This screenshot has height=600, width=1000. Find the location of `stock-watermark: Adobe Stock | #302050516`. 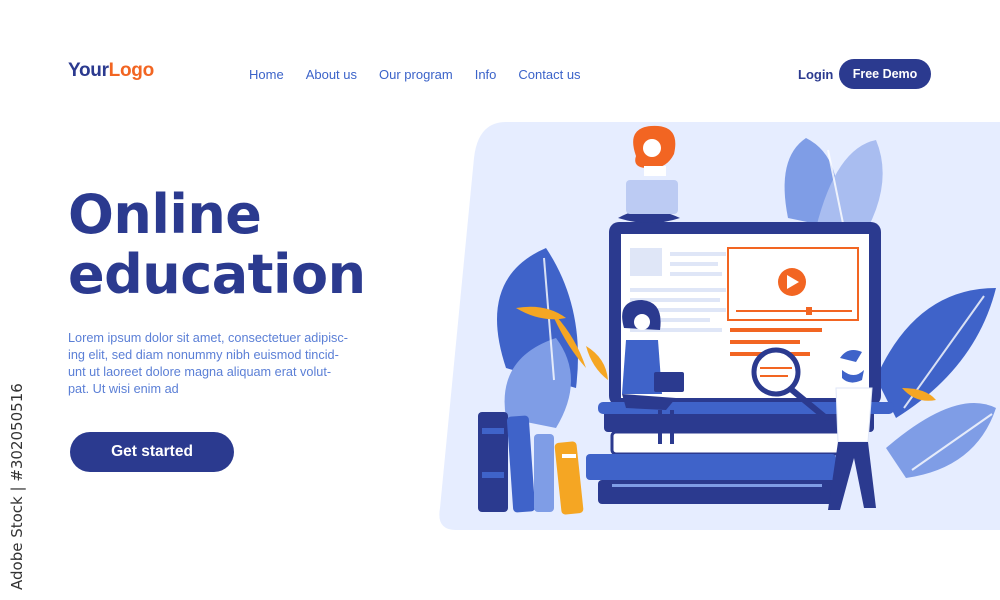

stock-watermark: Adobe Stock | #302050516 is located at coordinates (18, 475).